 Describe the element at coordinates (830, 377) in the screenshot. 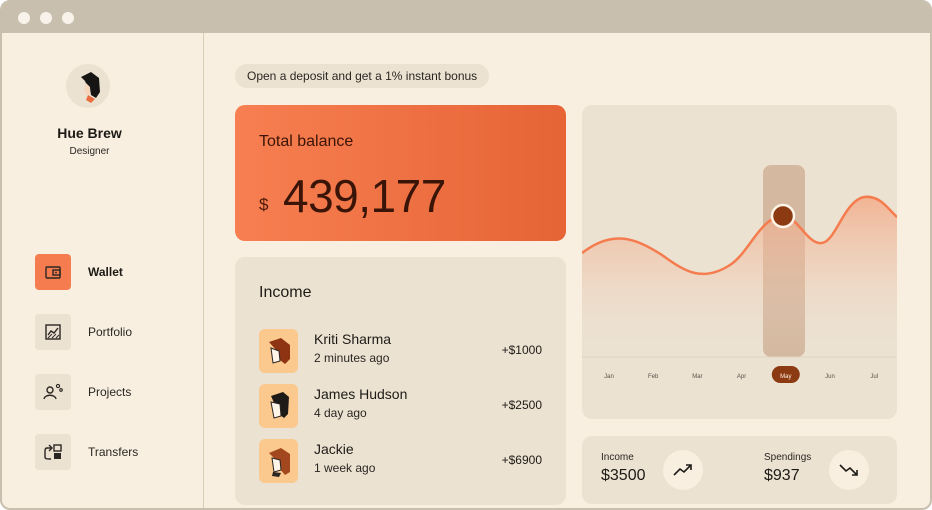

I see `x-tick-label: Jun` at that location.